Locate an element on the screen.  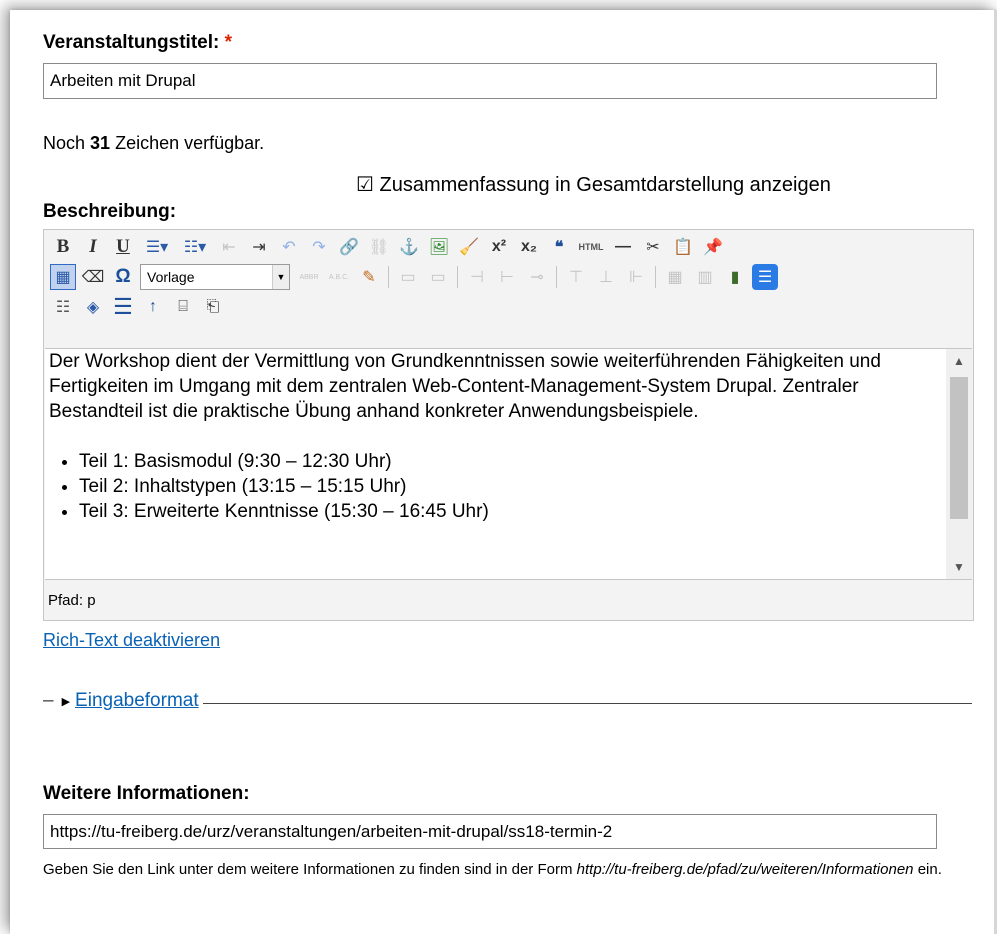
horizontal-rule-icon: — is located at coordinates (623, 247).